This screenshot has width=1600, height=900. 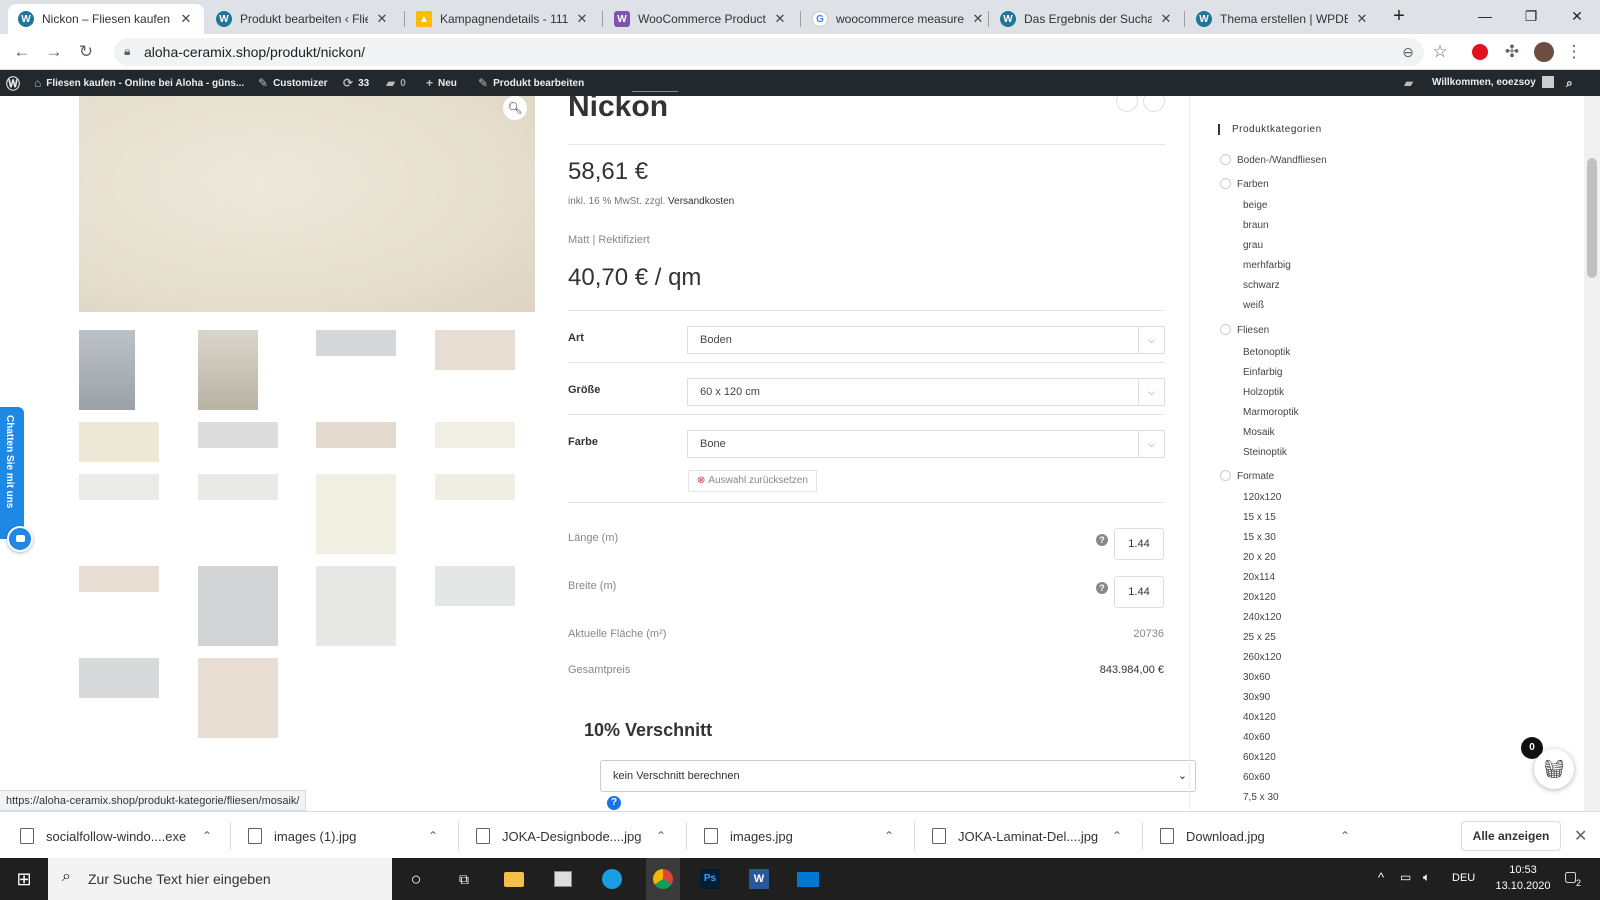 What do you see at coordinates (1139, 544) in the screenshot?
I see `length-input: 1.44` at bounding box center [1139, 544].